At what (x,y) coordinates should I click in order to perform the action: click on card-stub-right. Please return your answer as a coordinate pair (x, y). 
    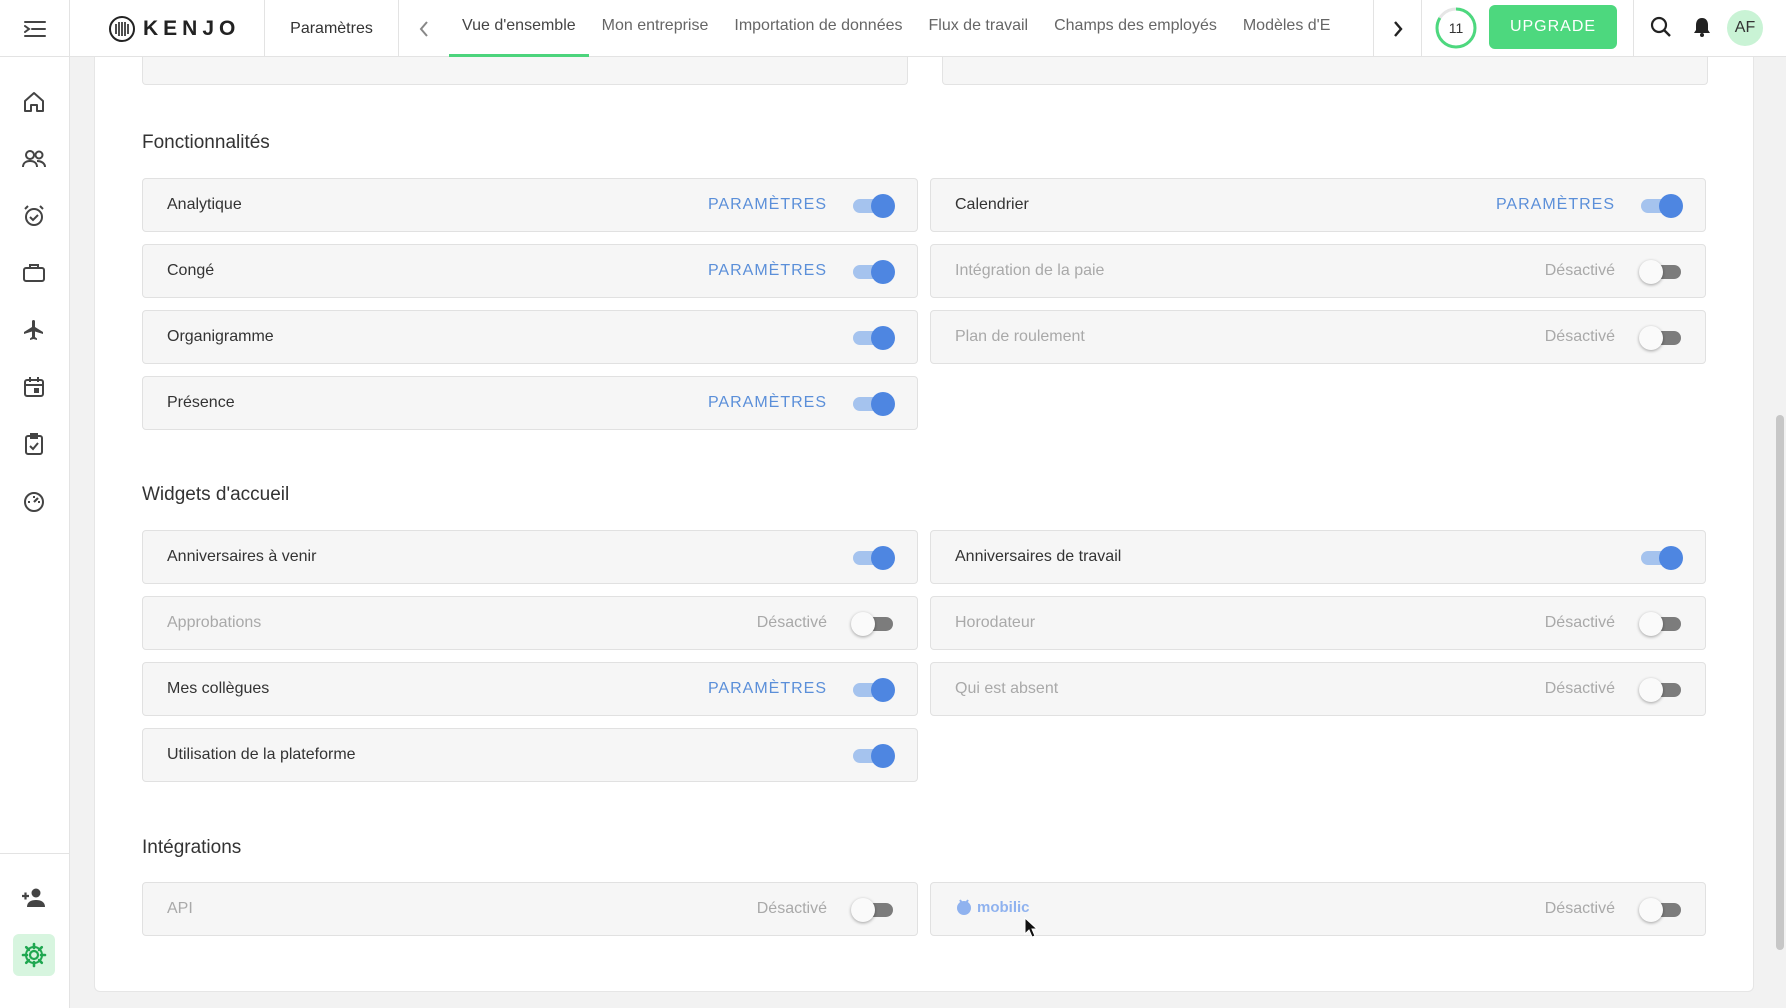
    Looking at the image, I should click on (1325, 71).